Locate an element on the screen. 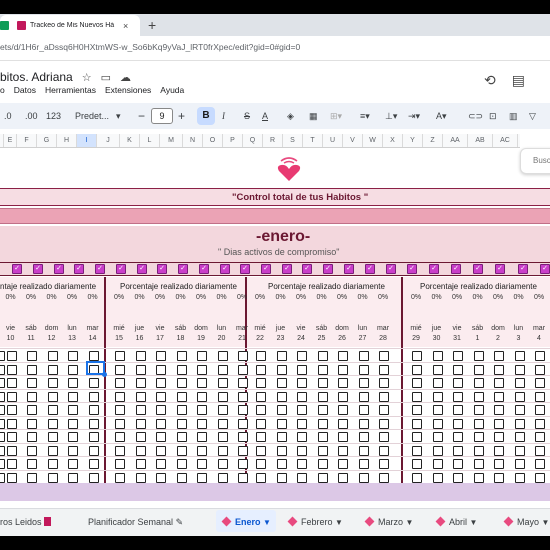  history-icon: ⟲ is located at coordinates (498, 80).